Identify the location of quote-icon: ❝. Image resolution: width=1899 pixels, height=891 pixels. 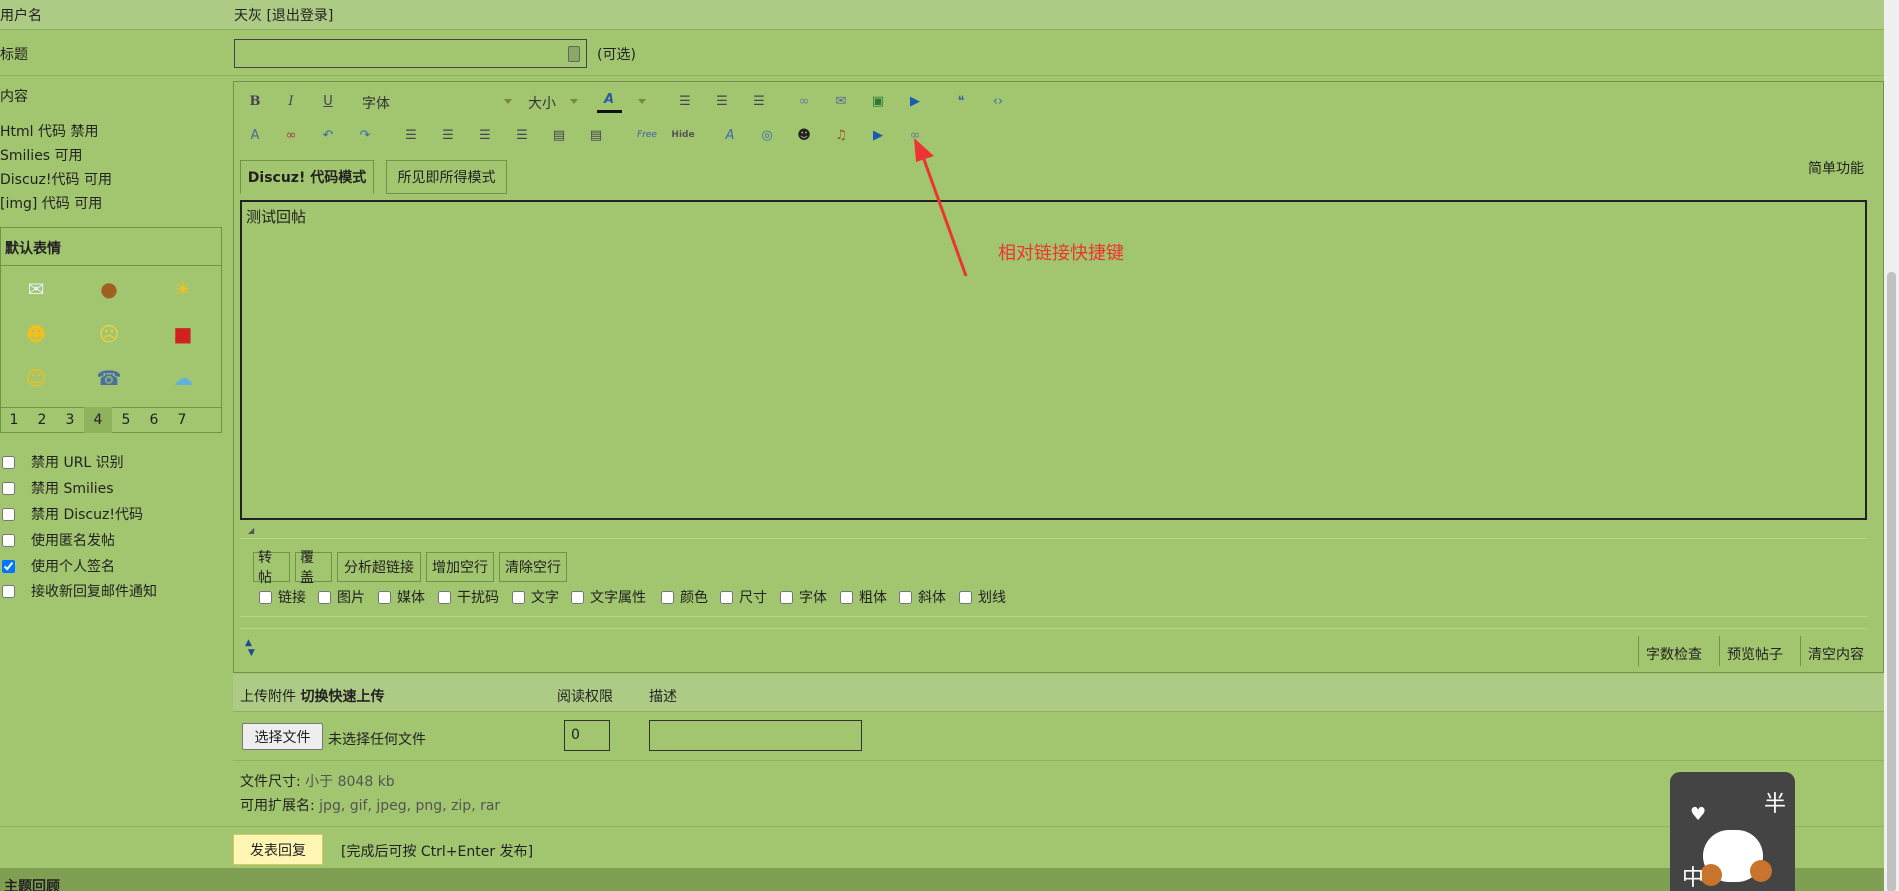
(961, 101).